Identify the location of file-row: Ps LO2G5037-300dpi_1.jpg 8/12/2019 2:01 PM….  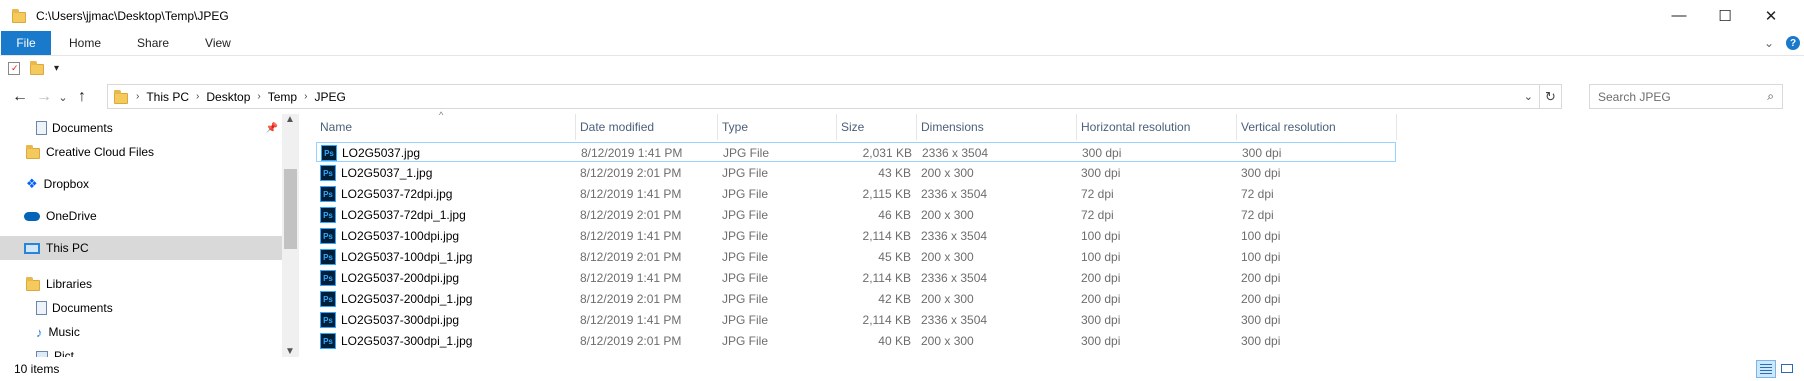
(856, 341).